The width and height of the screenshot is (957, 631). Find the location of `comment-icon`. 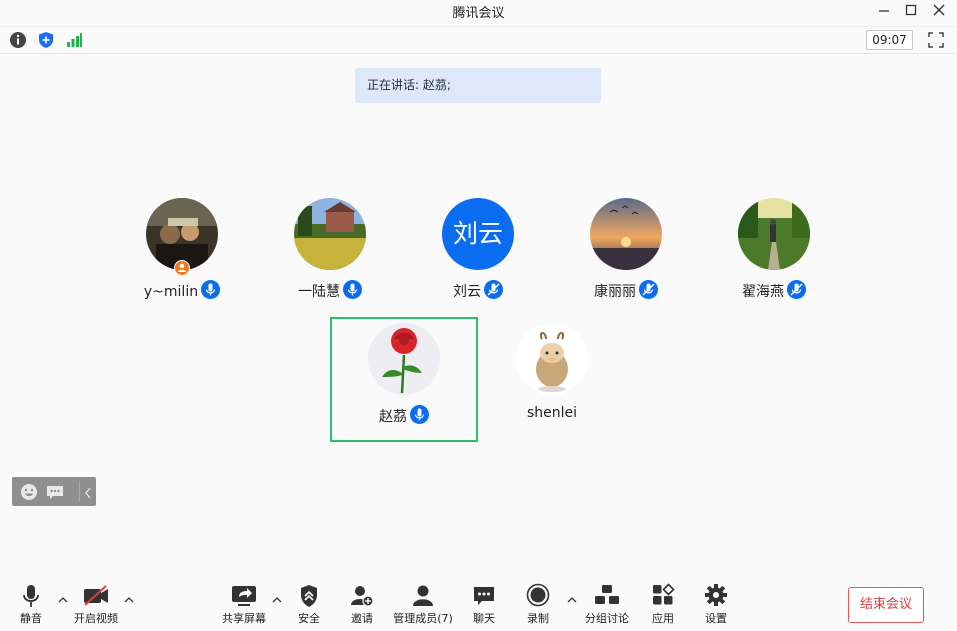

comment-icon is located at coordinates (55, 492).